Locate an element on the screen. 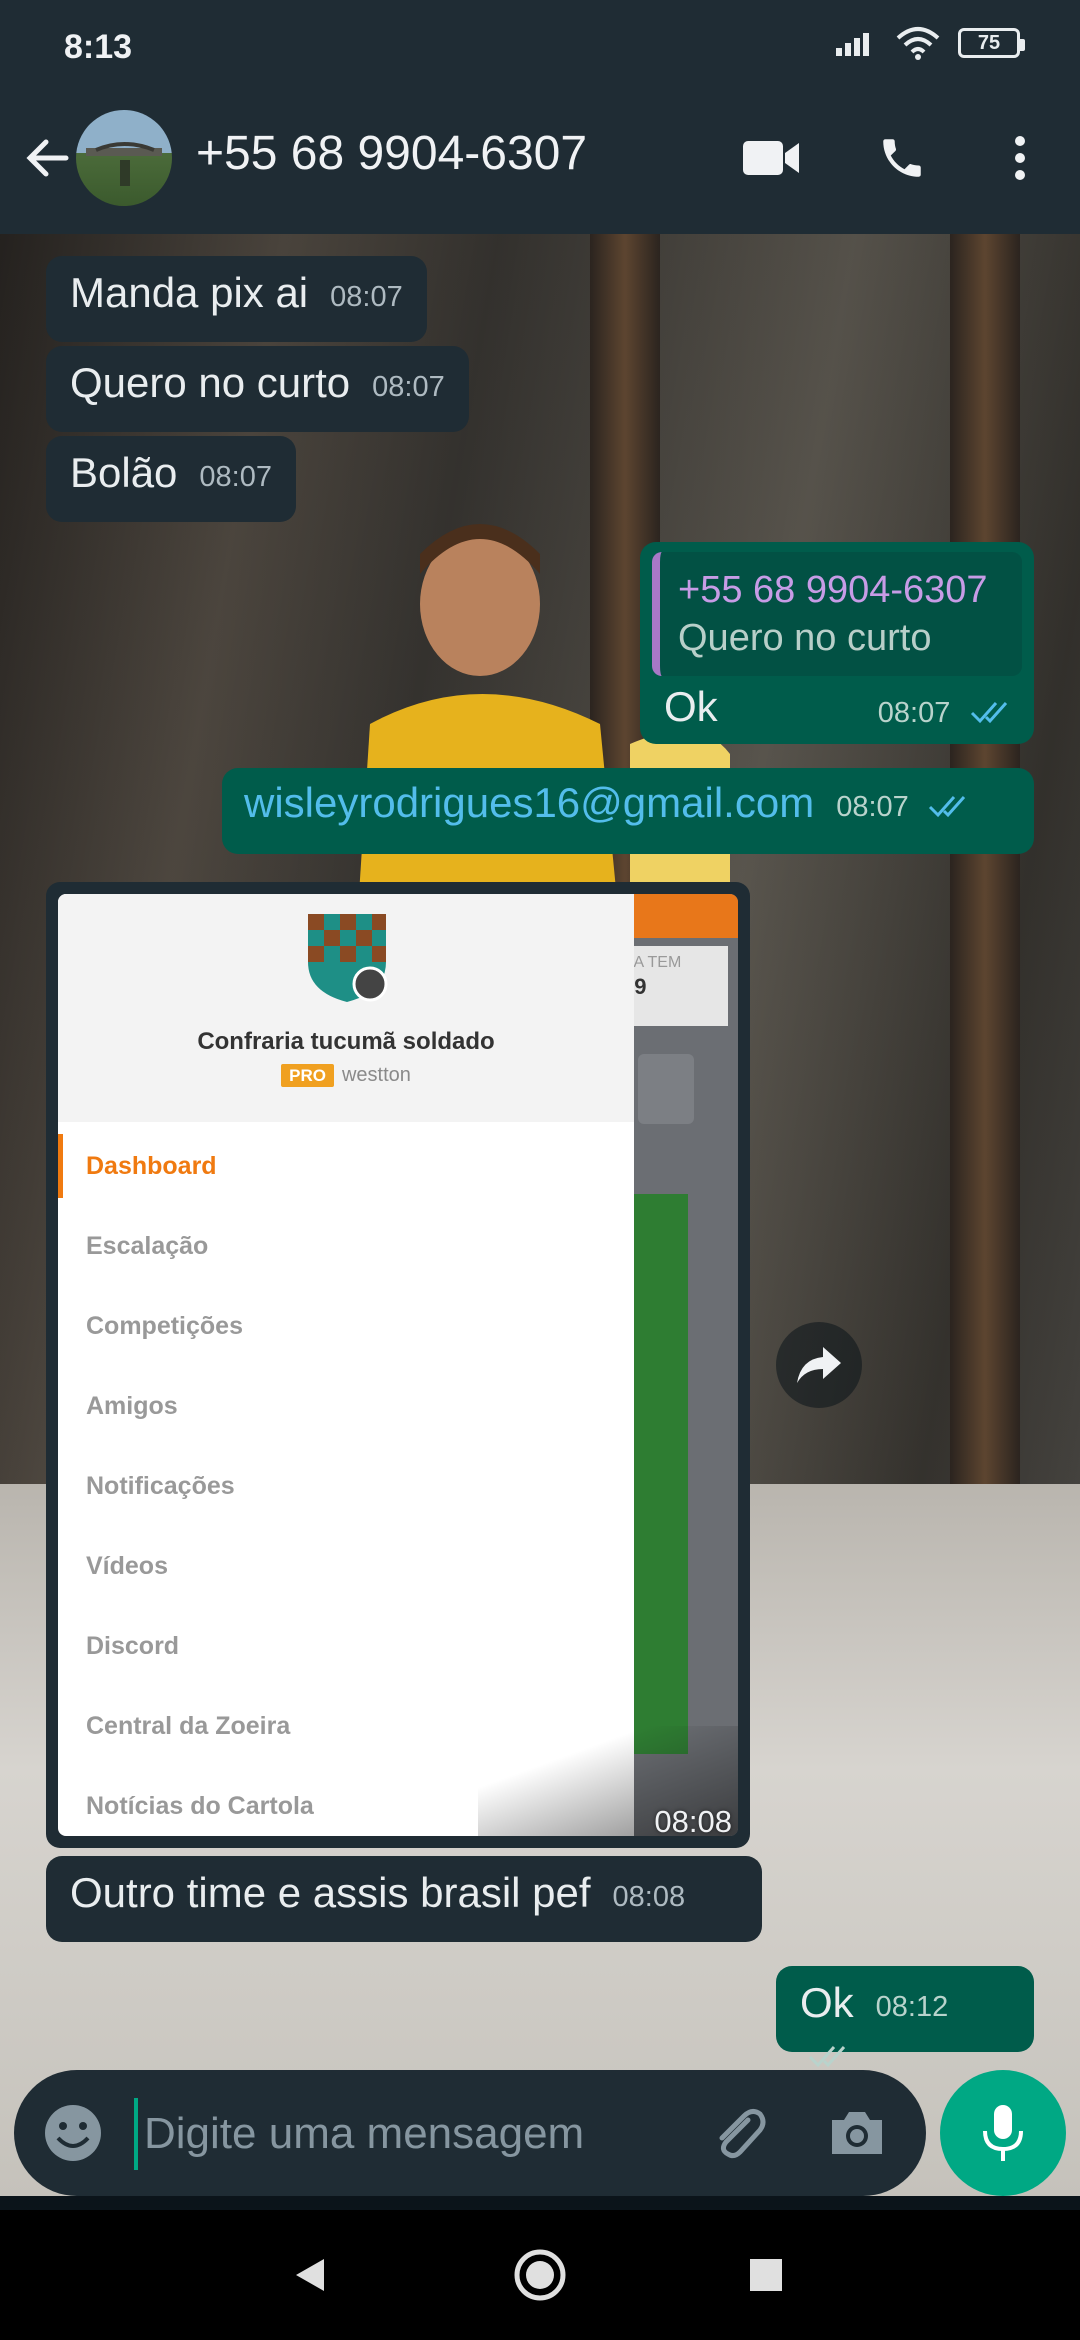 This screenshot has height=2340, width=1080. nav-recents-icon is located at coordinates (766, 2275).